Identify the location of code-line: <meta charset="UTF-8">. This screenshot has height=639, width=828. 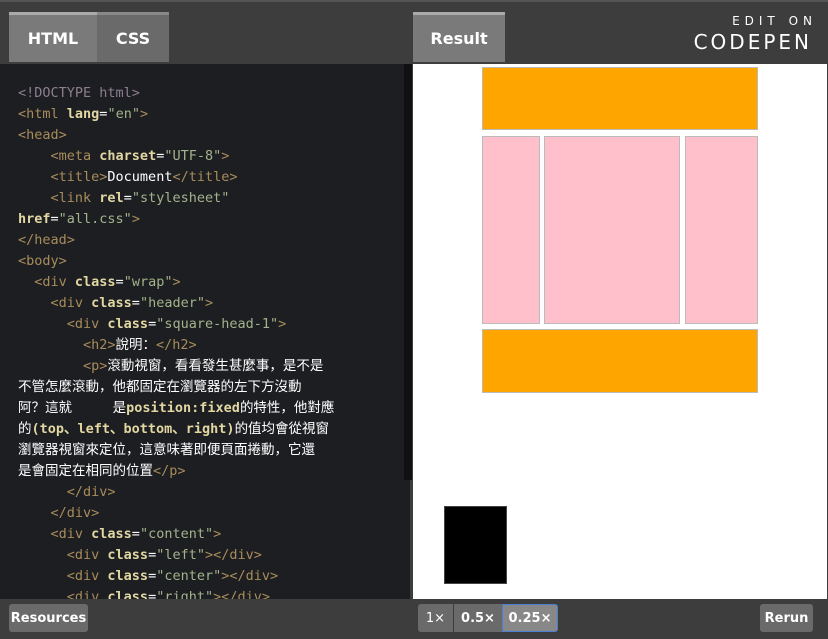
(124, 156).